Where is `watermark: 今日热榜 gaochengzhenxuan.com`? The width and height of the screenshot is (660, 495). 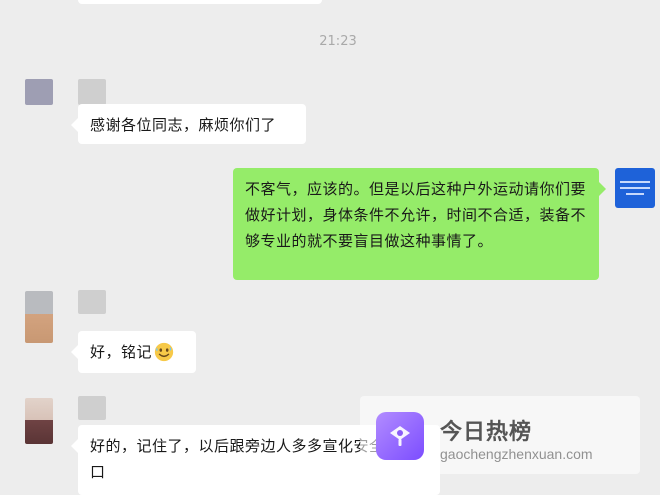 watermark: 今日热榜 gaochengzhenxuan.com is located at coordinates (500, 435).